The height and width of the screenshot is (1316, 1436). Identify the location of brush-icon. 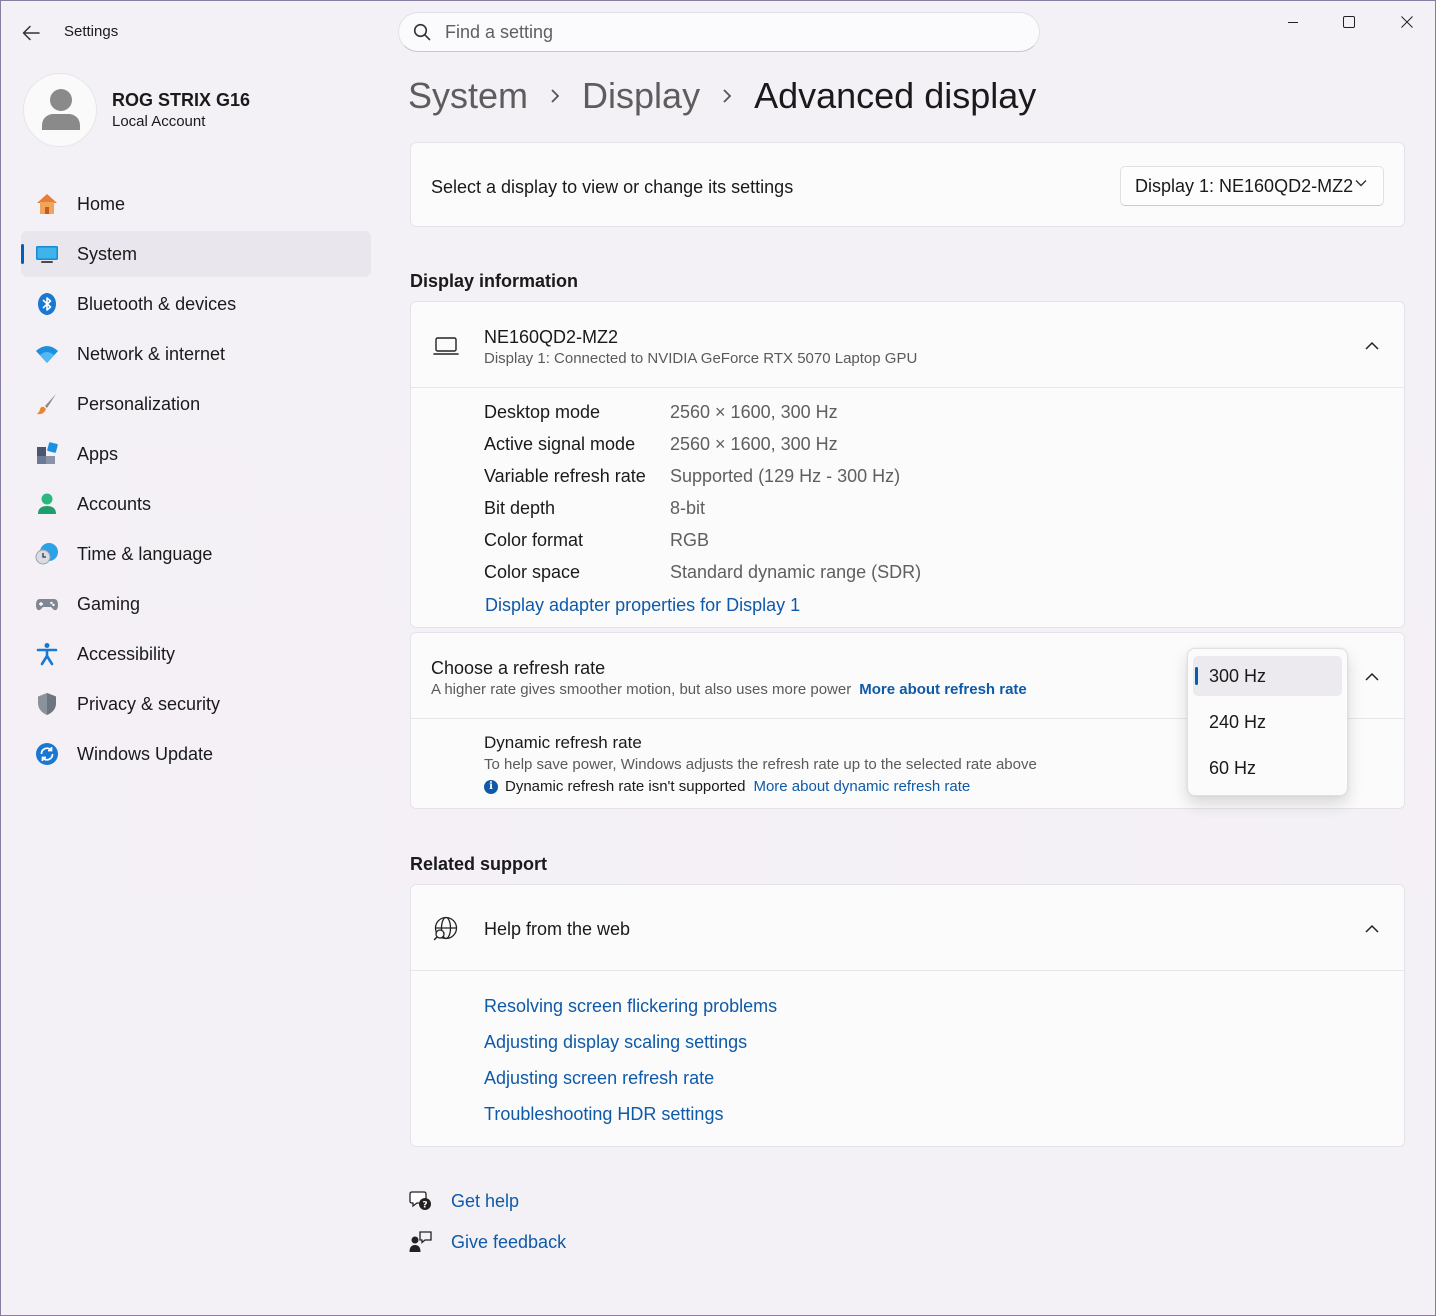
(47, 404).